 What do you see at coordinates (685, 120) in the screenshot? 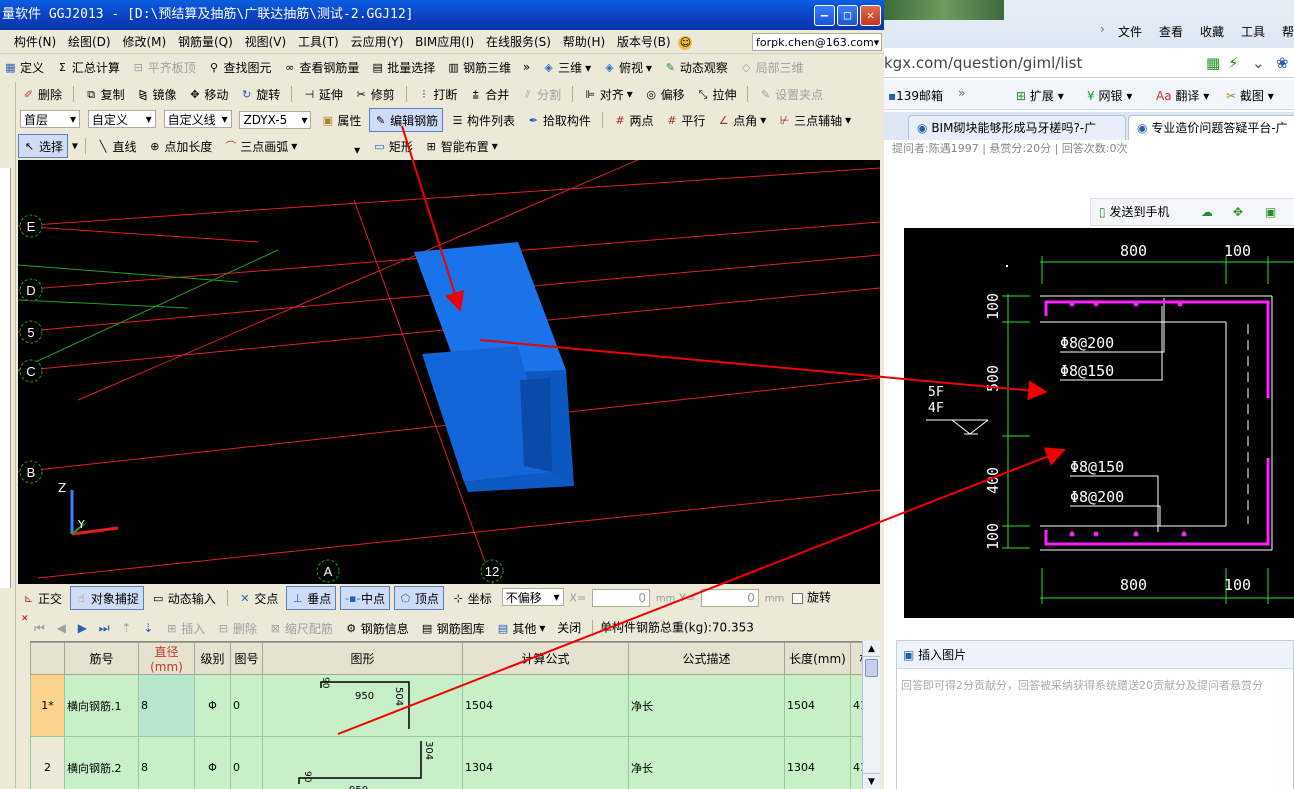
I see `parallel-button: # 平行` at bounding box center [685, 120].